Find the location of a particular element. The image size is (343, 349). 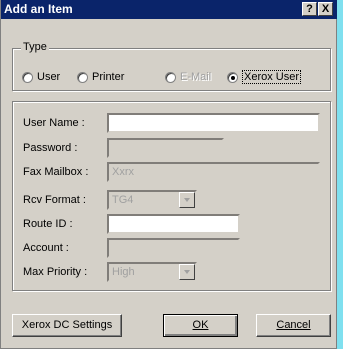

title-bar: Add an Item ? X is located at coordinates (169, 9).